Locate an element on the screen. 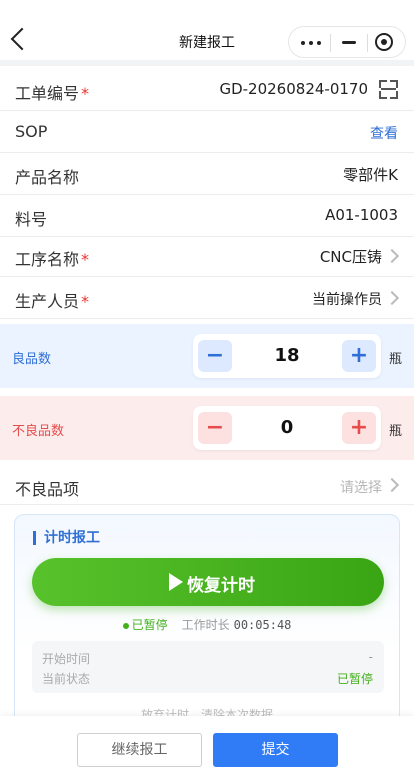  bad-qty-value: 0 is located at coordinates (287, 427).